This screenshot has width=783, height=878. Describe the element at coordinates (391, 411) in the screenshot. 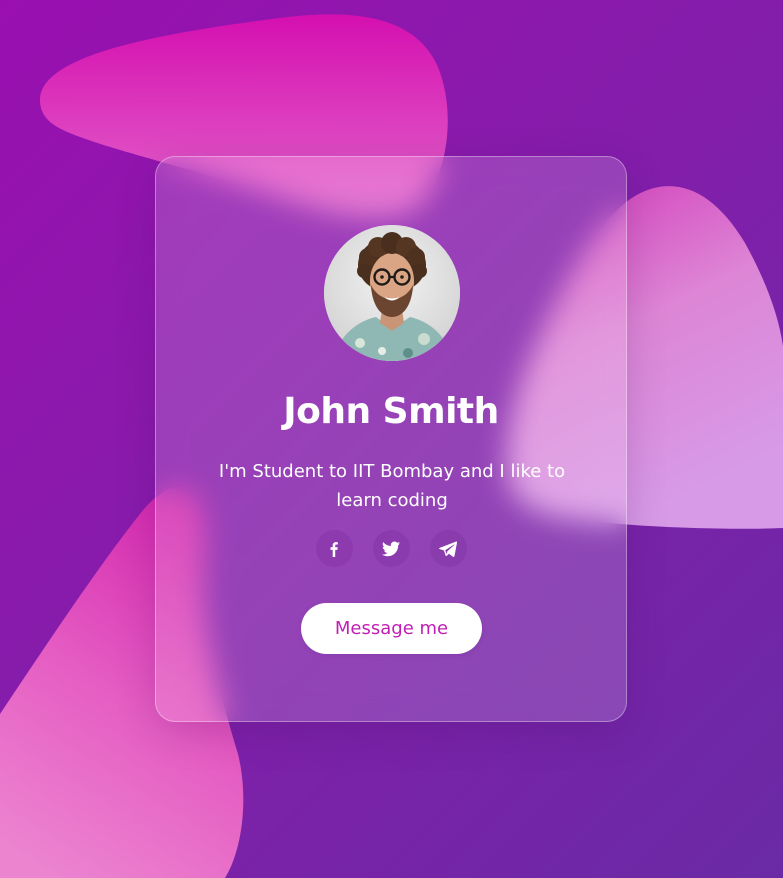

I see `profile-name: John Smith` at that location.